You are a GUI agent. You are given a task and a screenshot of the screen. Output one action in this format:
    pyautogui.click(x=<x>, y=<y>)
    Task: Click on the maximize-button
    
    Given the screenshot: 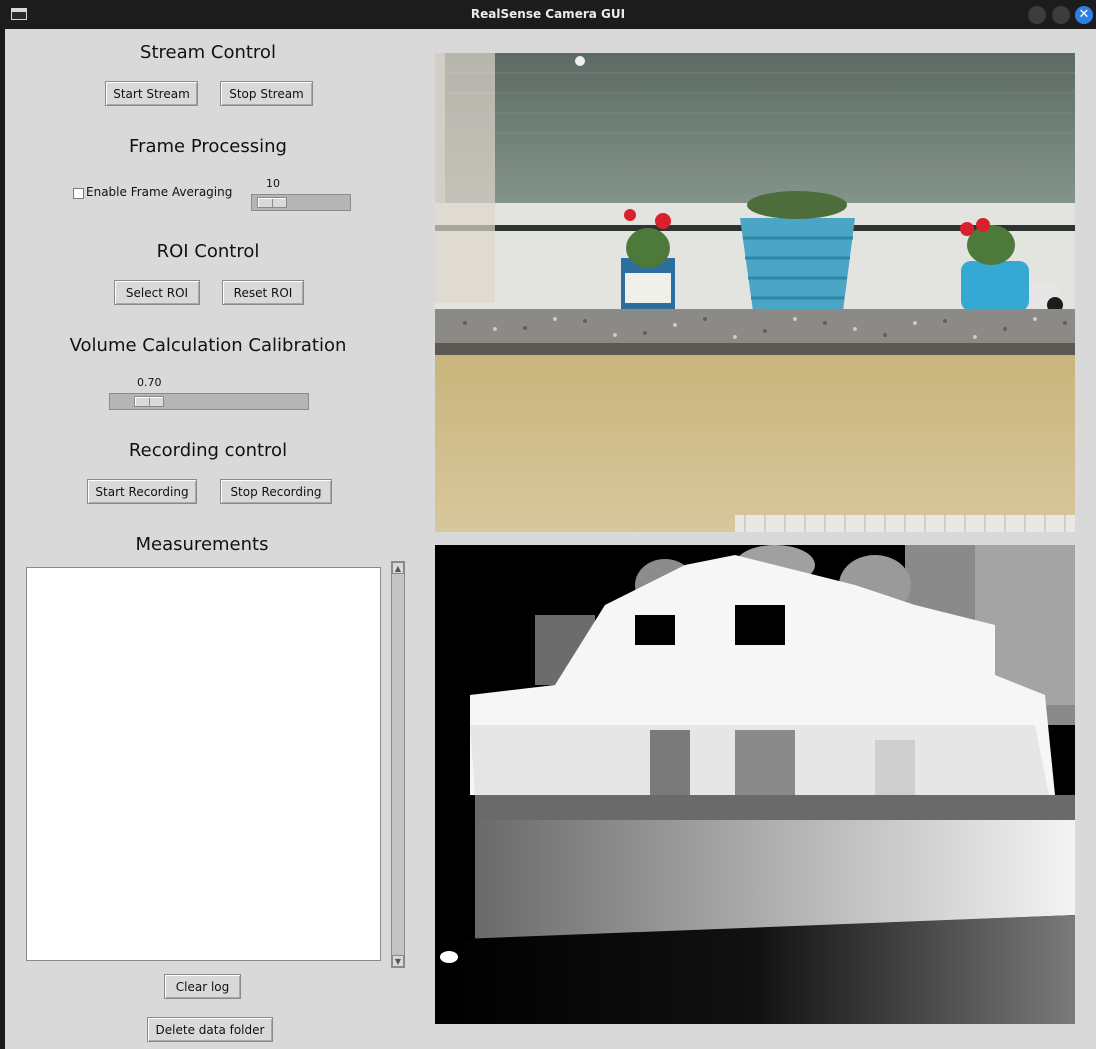 What is the action you would take?
    pyautogui.click(x=1061, y=15)
    